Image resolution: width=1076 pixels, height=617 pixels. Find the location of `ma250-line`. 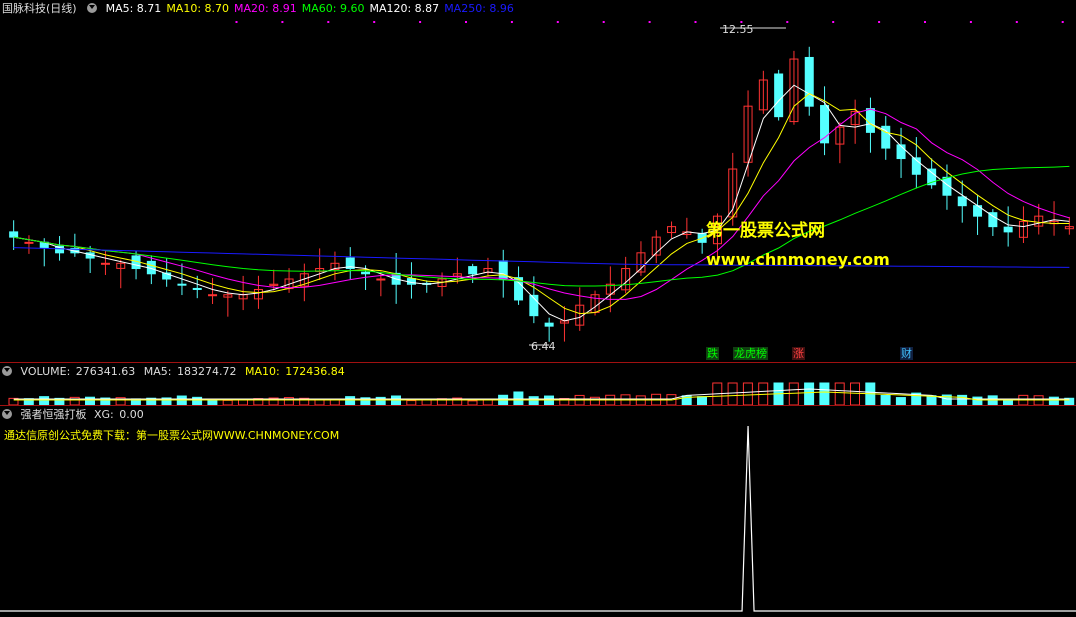

ma250-line is located at coordinates (541, 257).